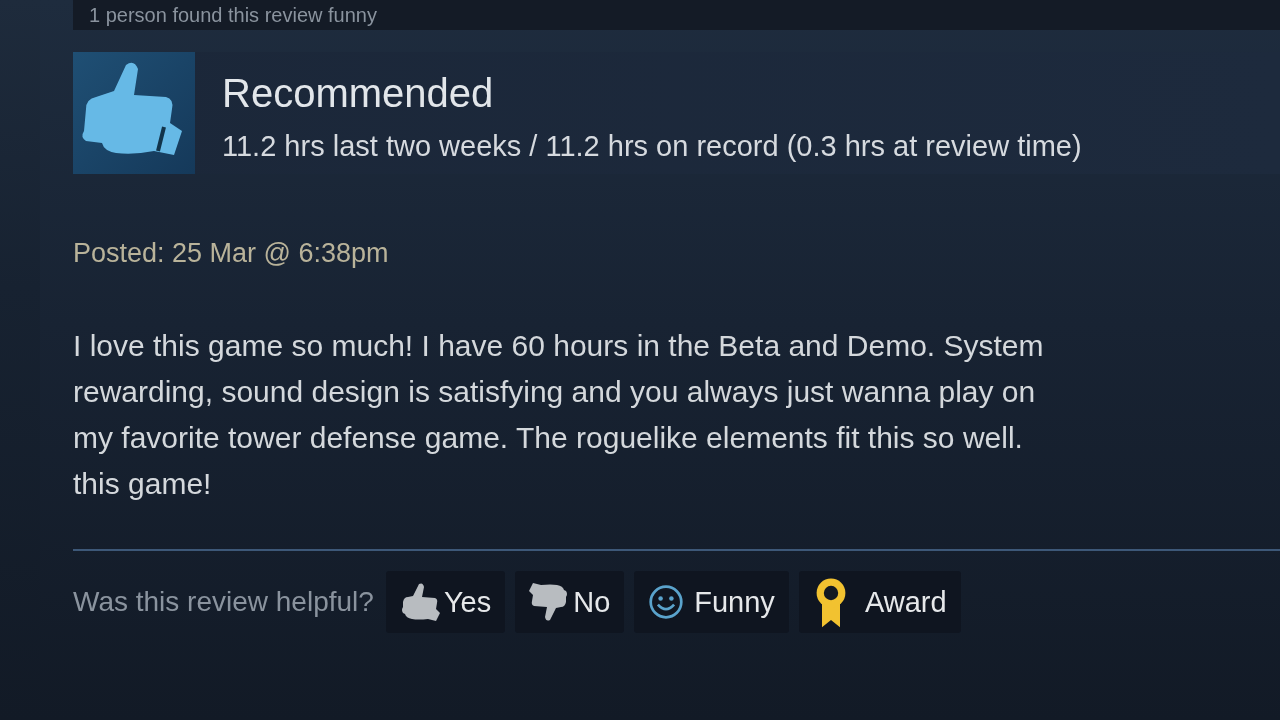  Describe the element at coordinates (666, 602) in the screenshot. I see `smiley-icon` at that location.